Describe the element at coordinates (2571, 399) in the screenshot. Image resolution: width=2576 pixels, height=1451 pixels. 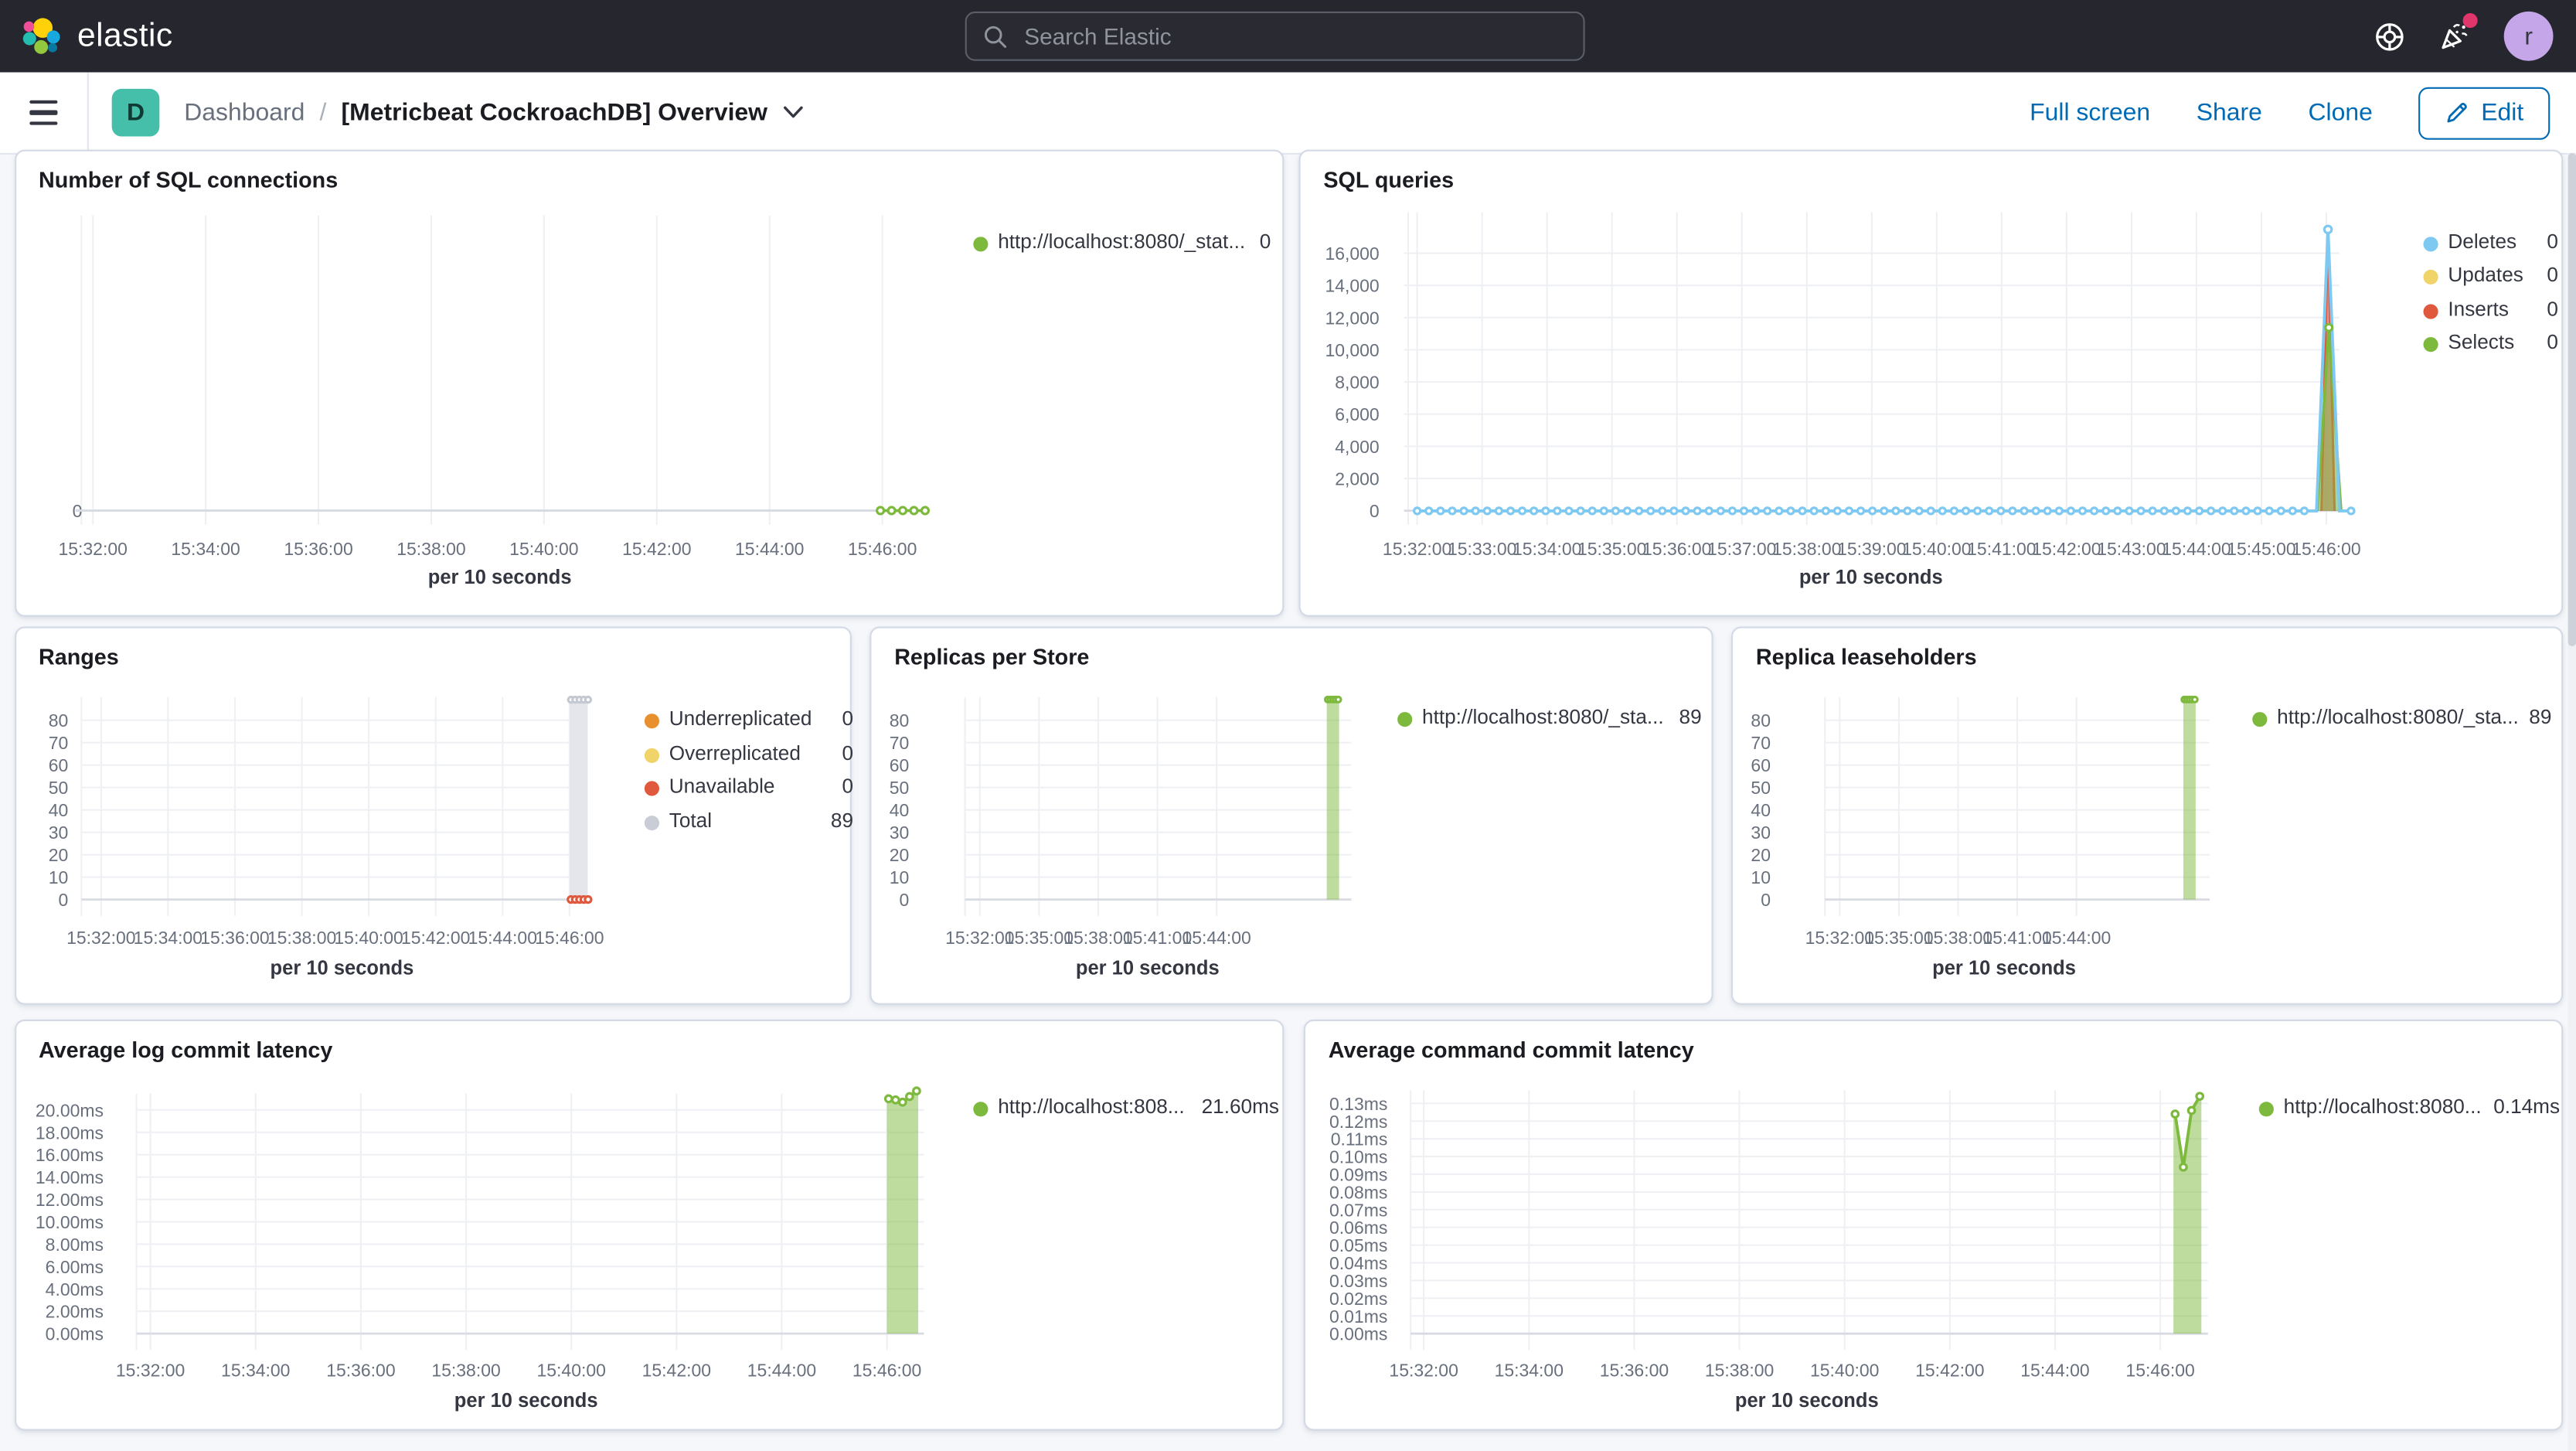
I see `page-scrollbar-thumb` at that location.